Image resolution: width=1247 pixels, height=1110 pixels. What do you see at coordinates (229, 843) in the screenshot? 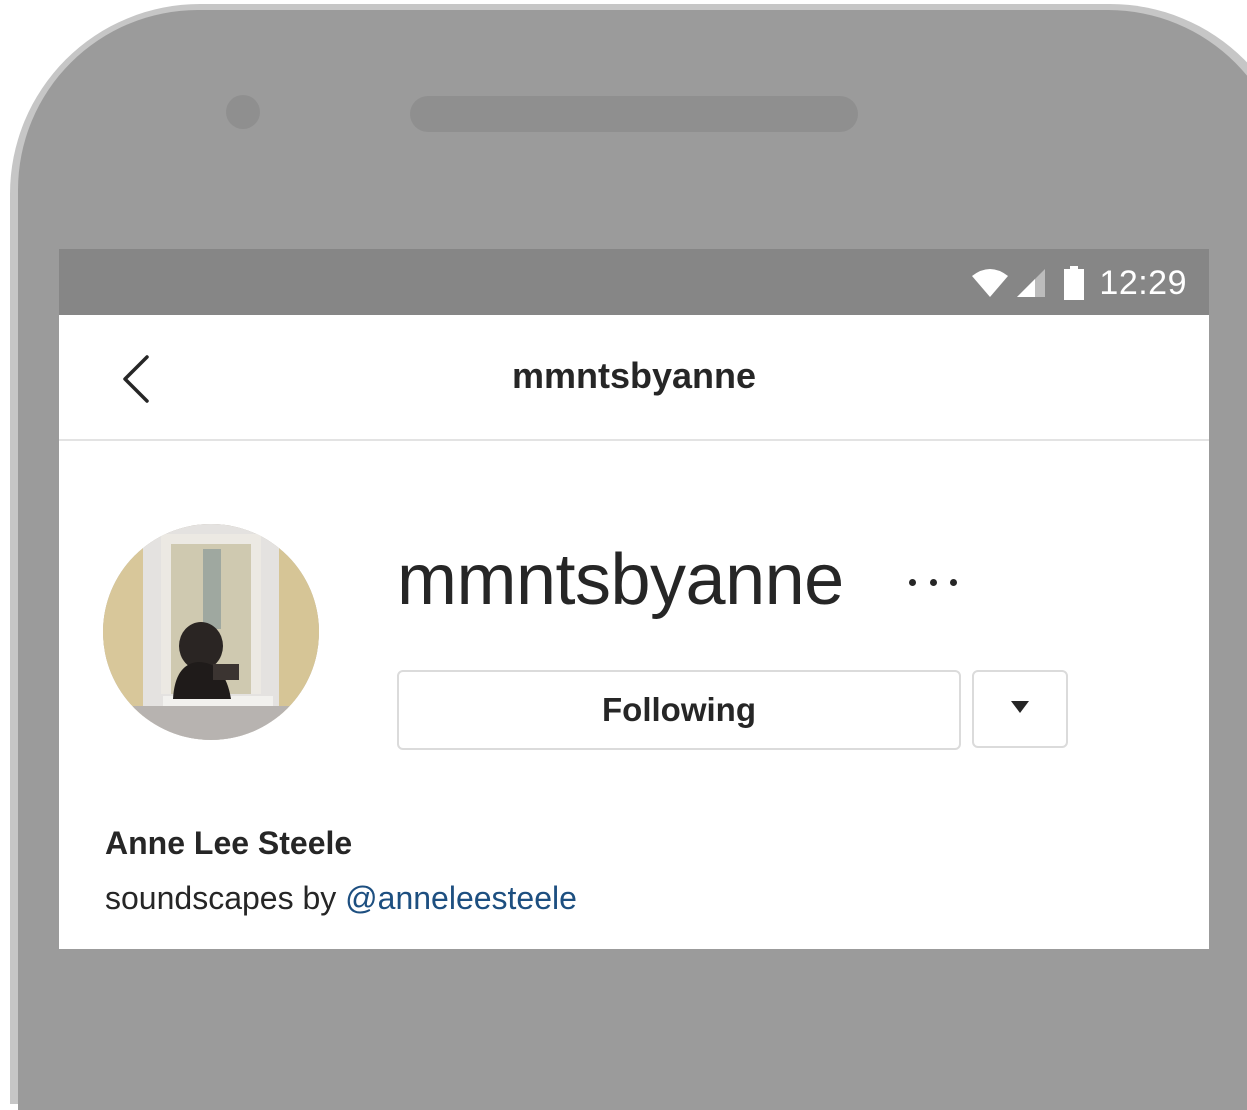
I see `profile-full-name: Anne Lee Steele` at bounding box center [229, 843].